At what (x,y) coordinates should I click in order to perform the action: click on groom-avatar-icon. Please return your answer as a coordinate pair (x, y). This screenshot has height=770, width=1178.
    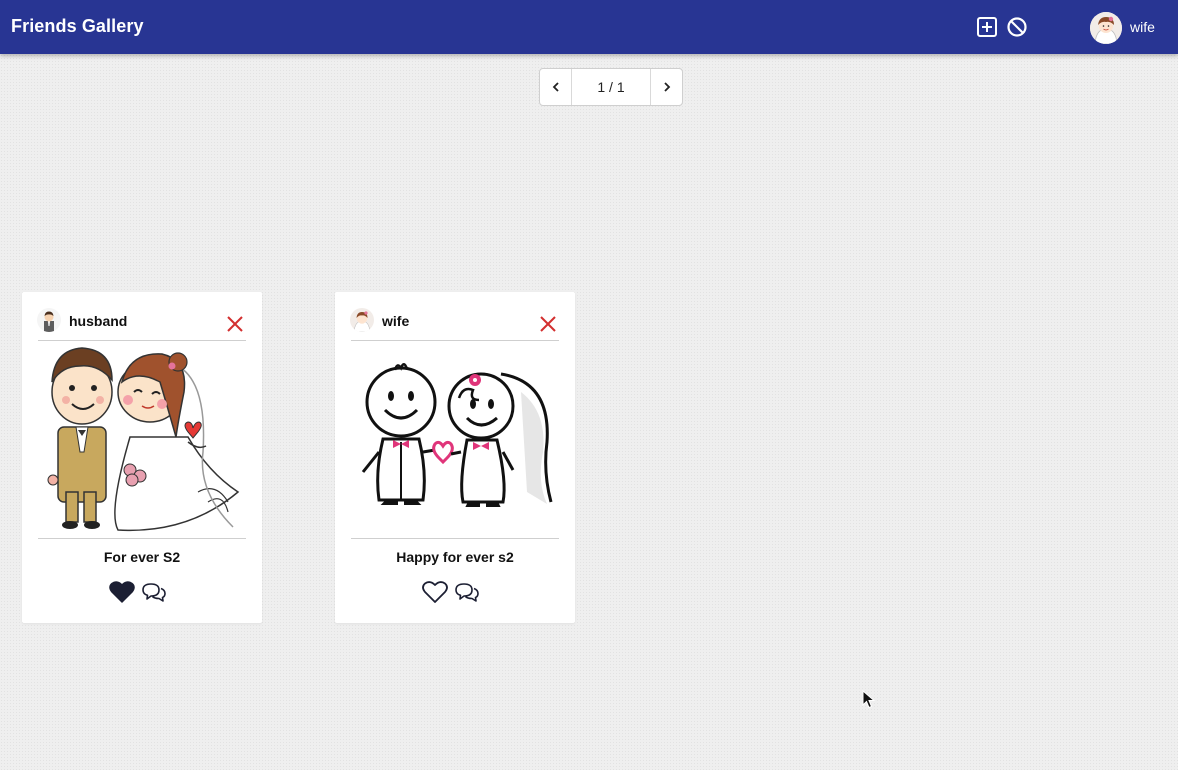
    Looking at the image, I should click on (49, 320).